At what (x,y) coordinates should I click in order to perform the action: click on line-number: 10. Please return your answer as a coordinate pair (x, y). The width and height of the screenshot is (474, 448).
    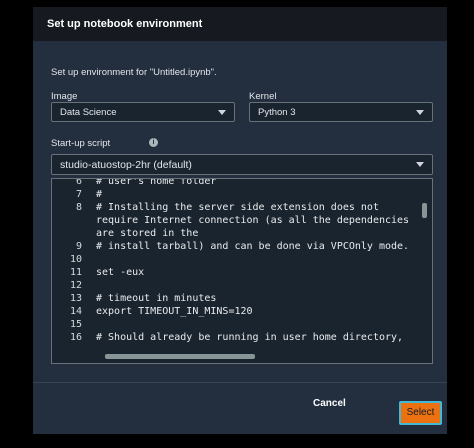
    Looking at the image, I should click on (75, 259).